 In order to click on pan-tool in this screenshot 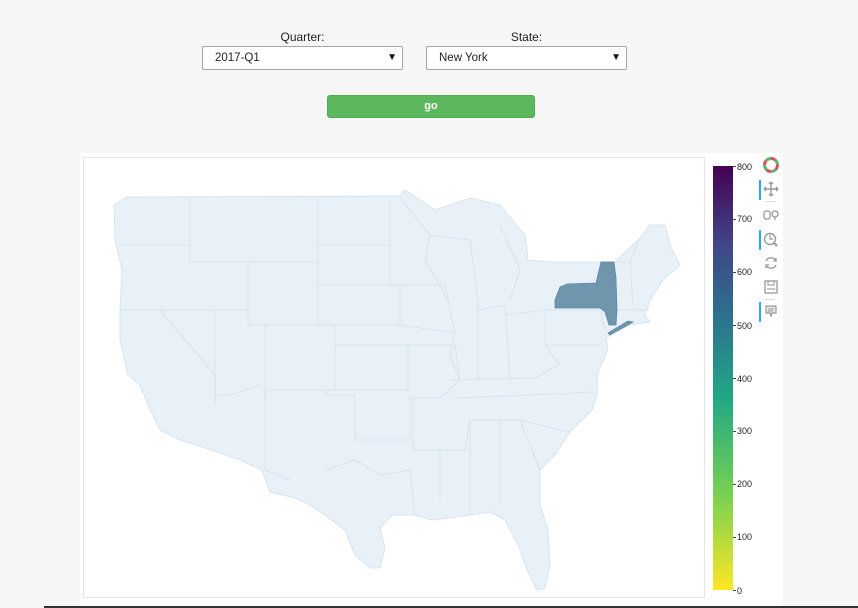, I will do `click(770, 189)`.